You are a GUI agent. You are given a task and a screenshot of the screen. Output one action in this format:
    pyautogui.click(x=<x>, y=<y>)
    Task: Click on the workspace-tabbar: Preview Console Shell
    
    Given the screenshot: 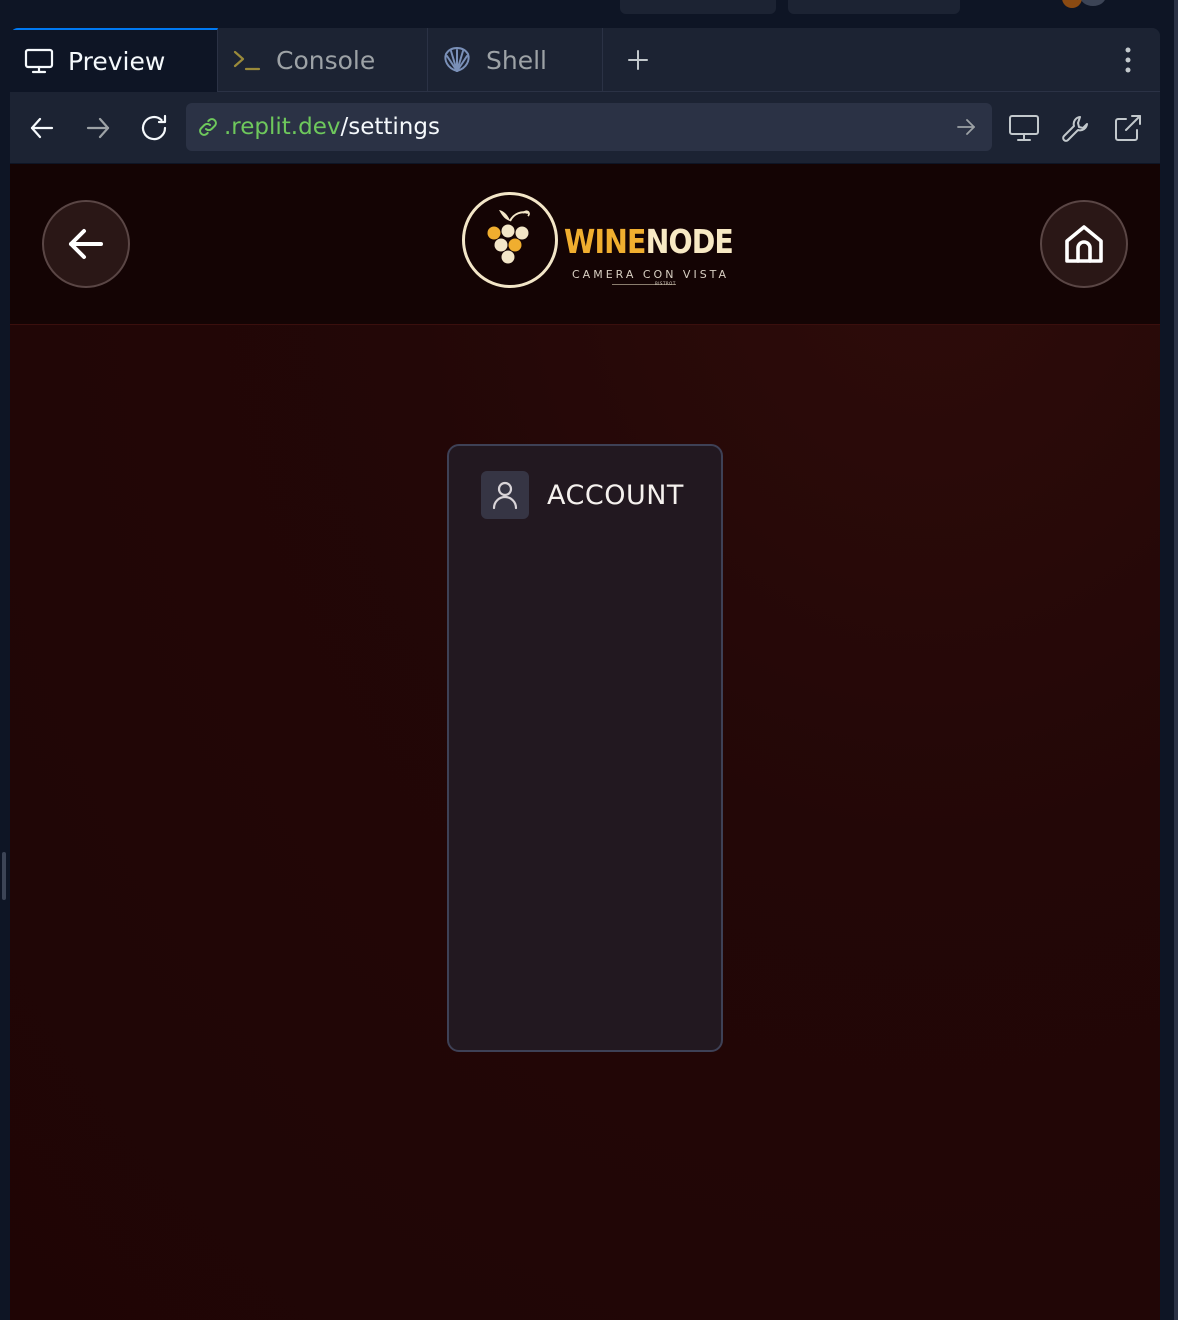 What is the action you would take?
    pyautogui.click(x=585, y=60)
    